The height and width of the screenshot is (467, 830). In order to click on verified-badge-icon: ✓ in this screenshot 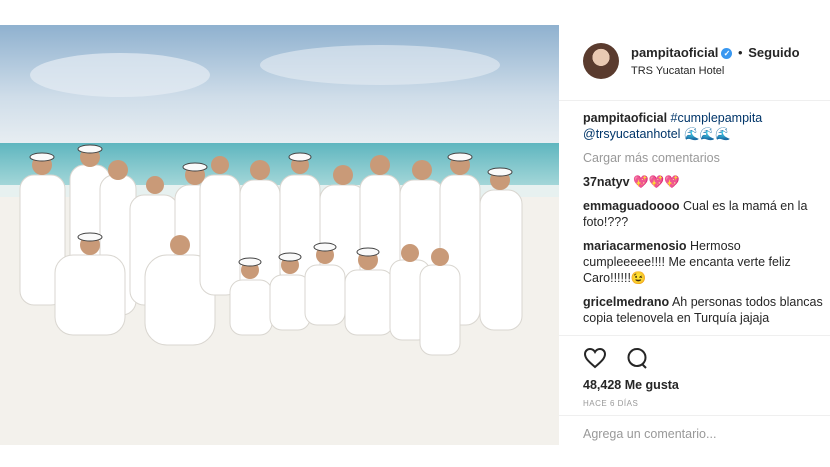, I will do `click(727, 53)`.